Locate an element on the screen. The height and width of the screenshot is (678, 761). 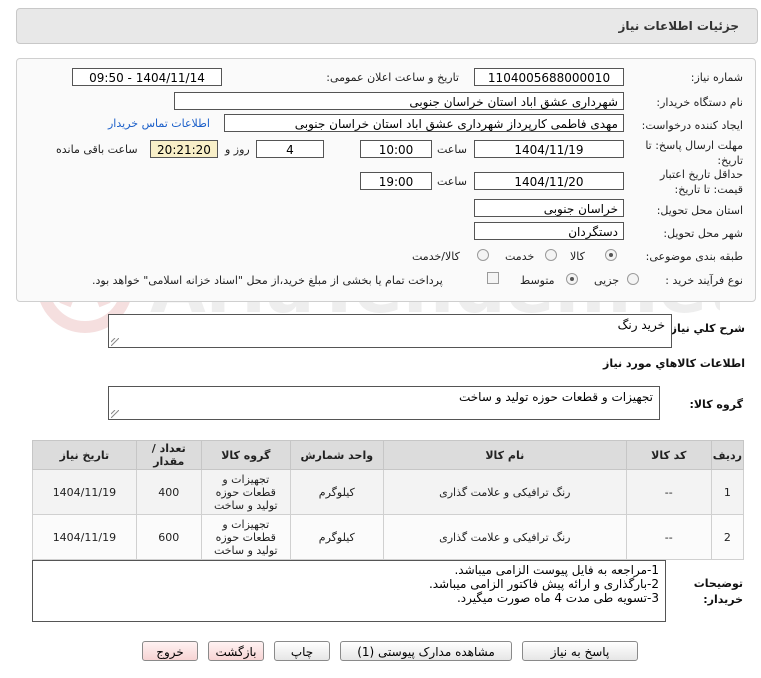
col-header-row-number: ردیف is located at coordinates (727, 455).